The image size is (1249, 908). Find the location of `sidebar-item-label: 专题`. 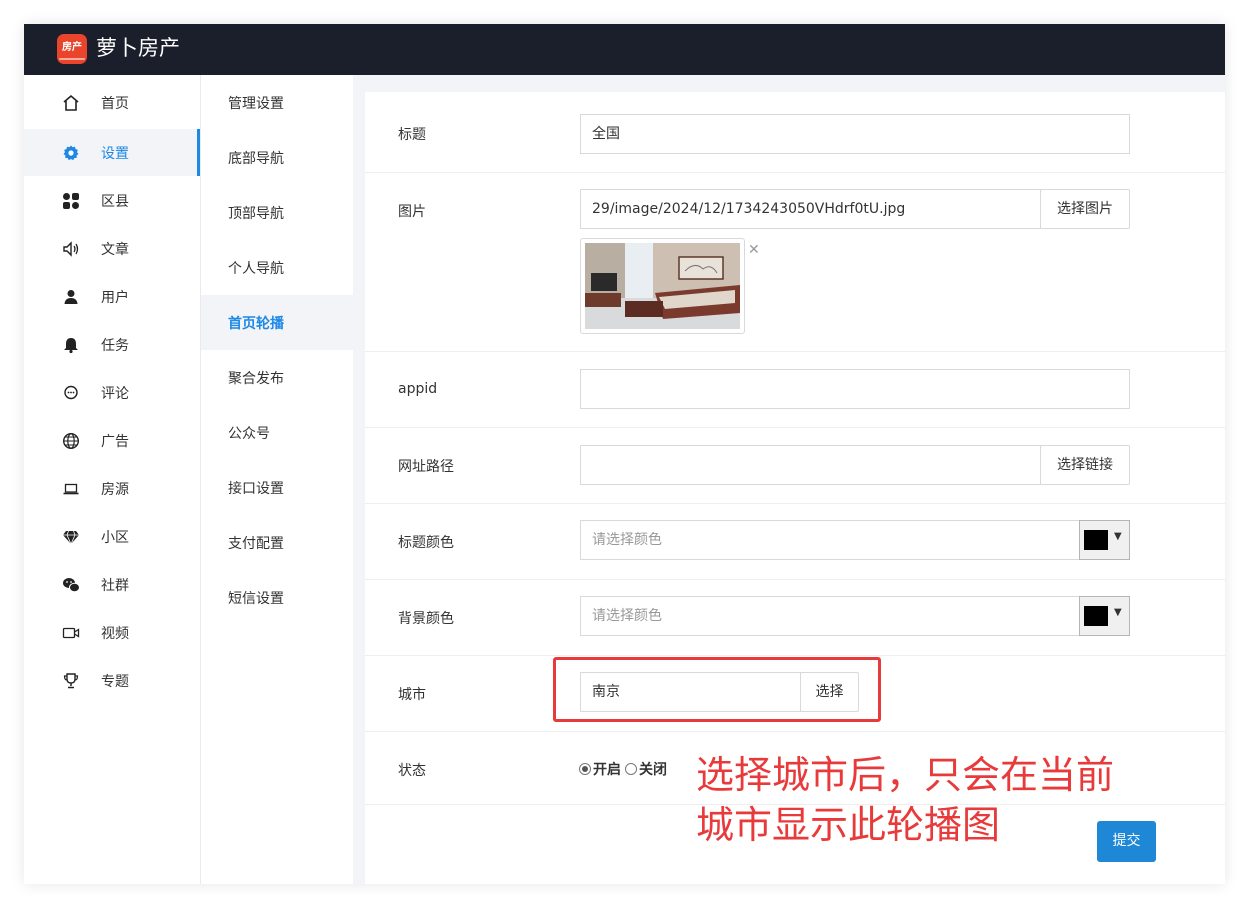

sidebar-item-label: 专题 is located at coordinates (115, 681).